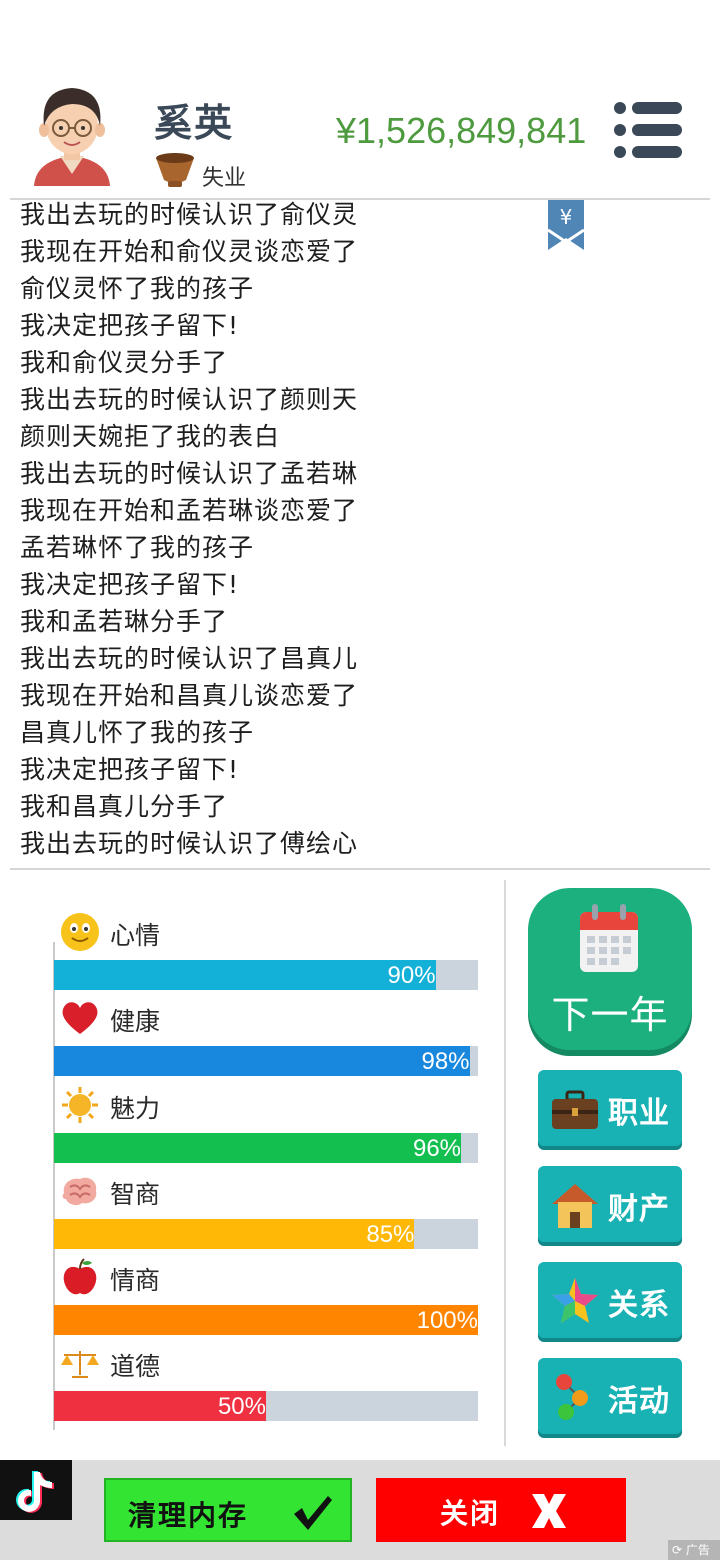 The width and height of the screenshot is (720, 1560). I want to click on stat-label: 魅力, so click(135, 1108).